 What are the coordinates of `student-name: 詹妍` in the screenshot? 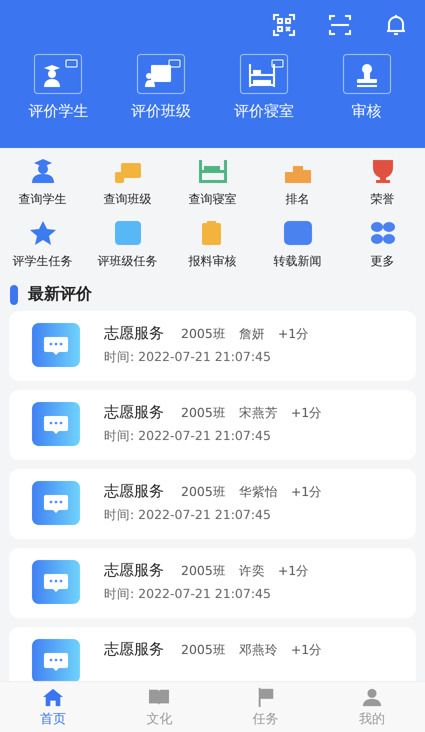 It's located at (251, 334).